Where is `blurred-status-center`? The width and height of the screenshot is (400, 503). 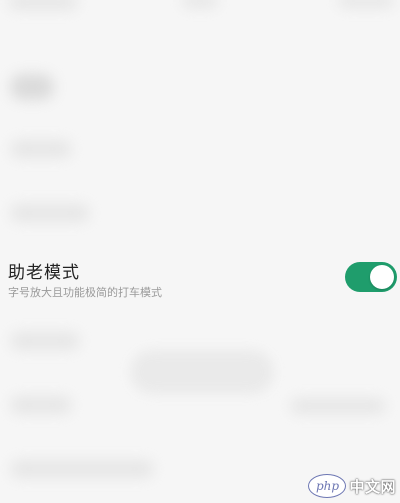
blurred-status-center is located at coordinates (200, 4).